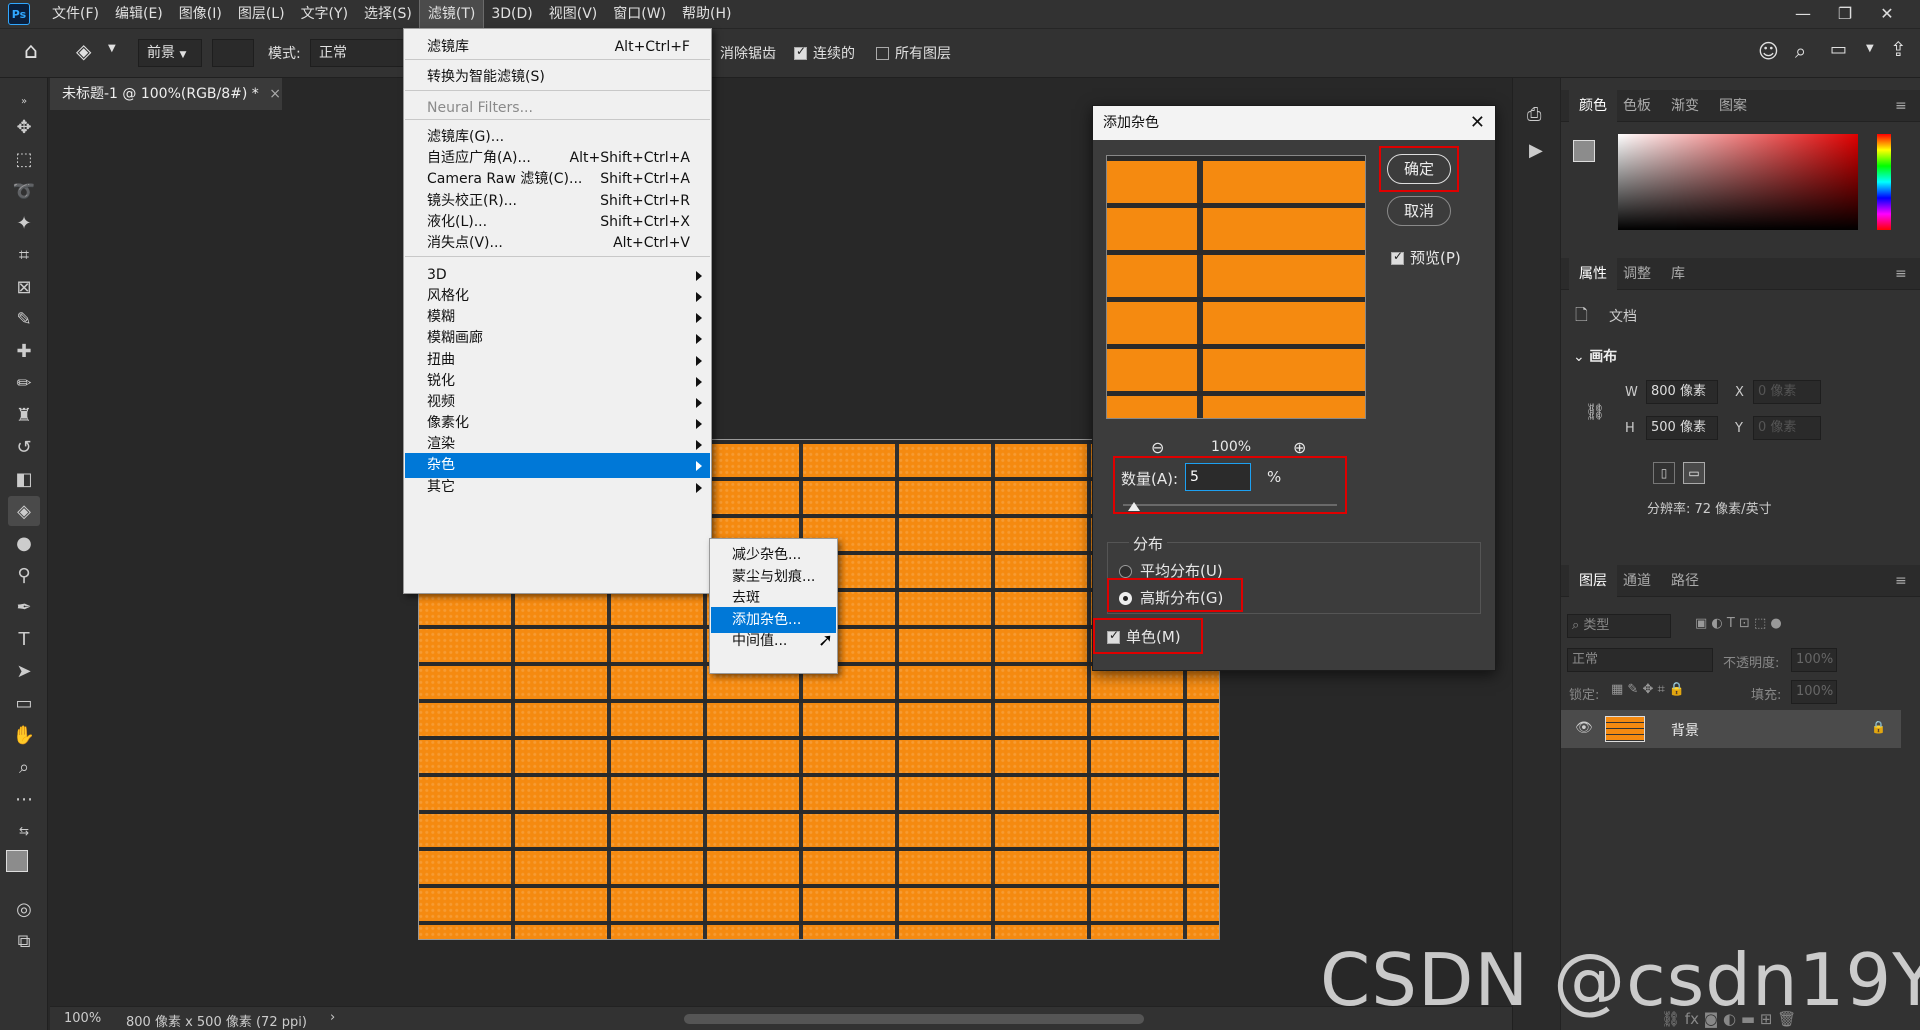  What do you see at coordinates (706, 14) in the screenshot?
I see `menu-help: 帮助(H)` at bounding box center [706, 14].